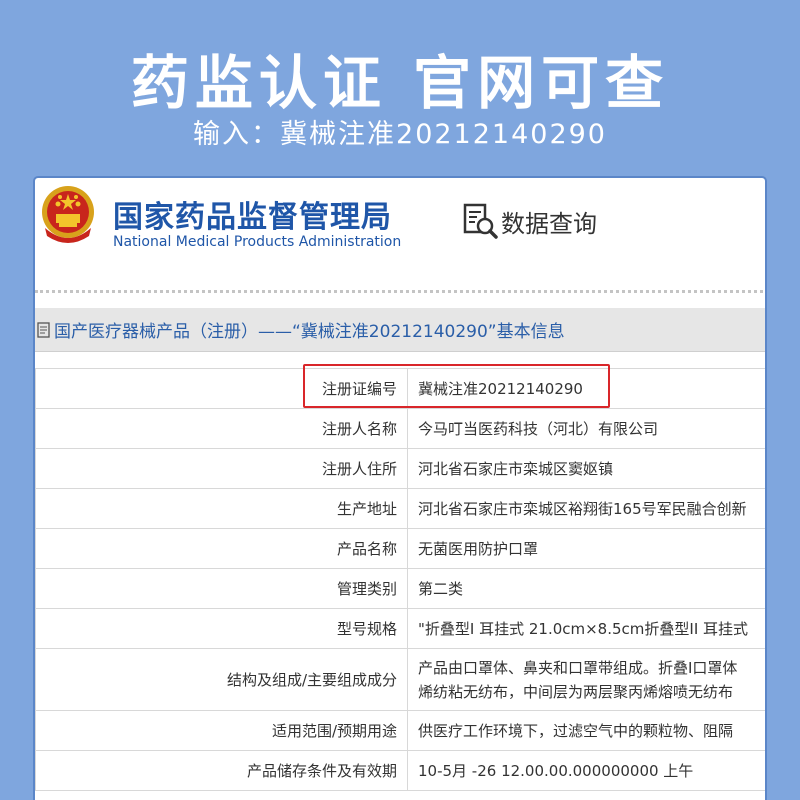 This screenshot has height=800, width=800. Describe the element at coordinates (586, 548) in the screenshot. I see `row-value: 无菌医用防护口罩` at that location.